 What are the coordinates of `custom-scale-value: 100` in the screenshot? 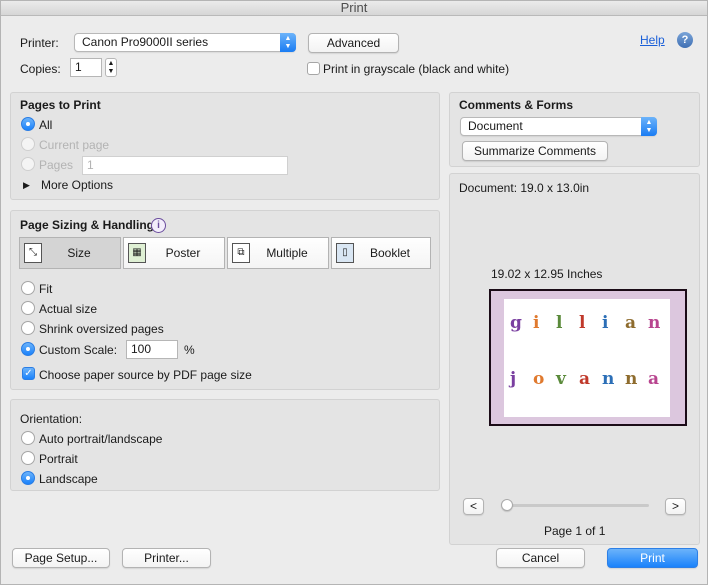 It's located at (141, 349).